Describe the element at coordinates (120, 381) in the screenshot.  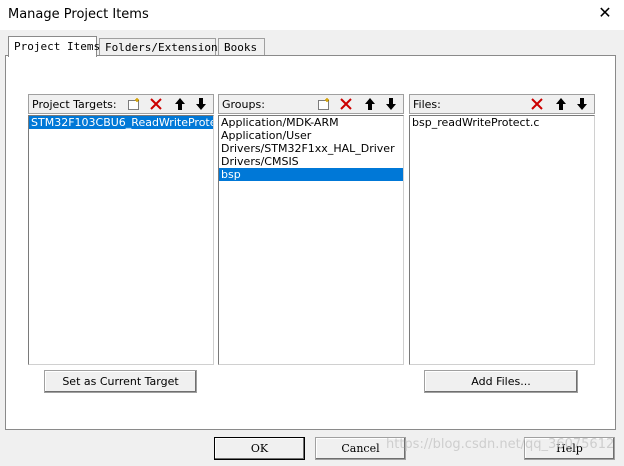
I see `set-current-target-button: Set as Current Target` at that location.